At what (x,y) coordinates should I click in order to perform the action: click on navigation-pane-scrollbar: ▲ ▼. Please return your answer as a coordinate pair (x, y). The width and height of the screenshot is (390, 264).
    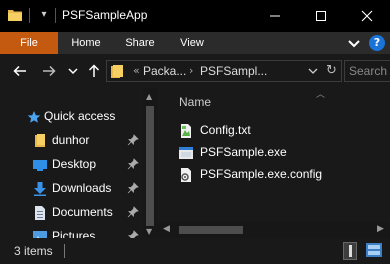
    Looking at the image, I should click on (150, 163).